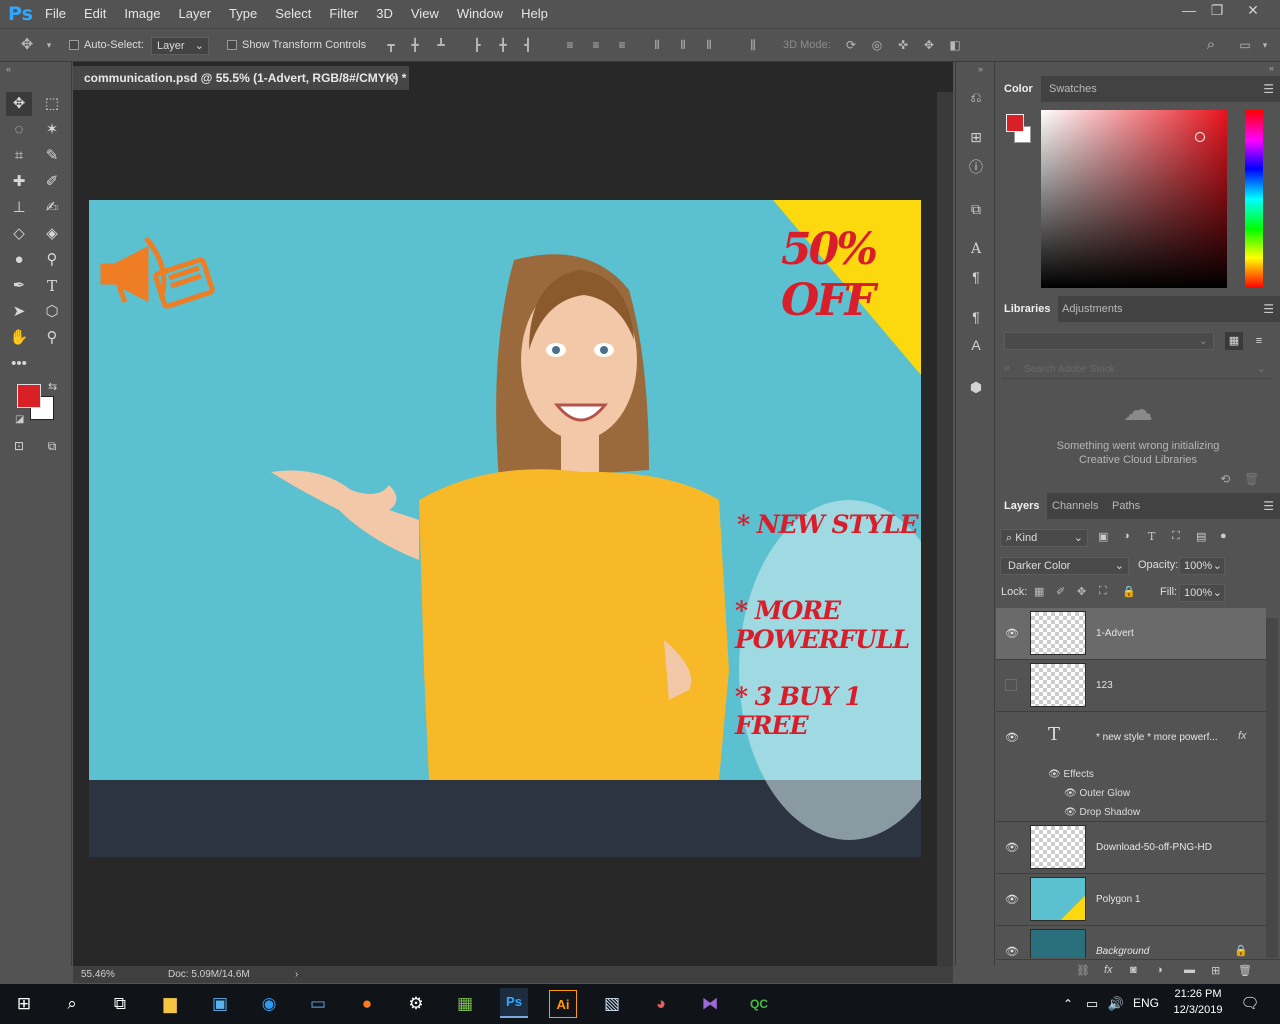 The height and width of the screenshot is (1024, 1280). Describe the element at coordinates (976, 209) in the screenshot. I see `transform-icon: ⧉` at that location.